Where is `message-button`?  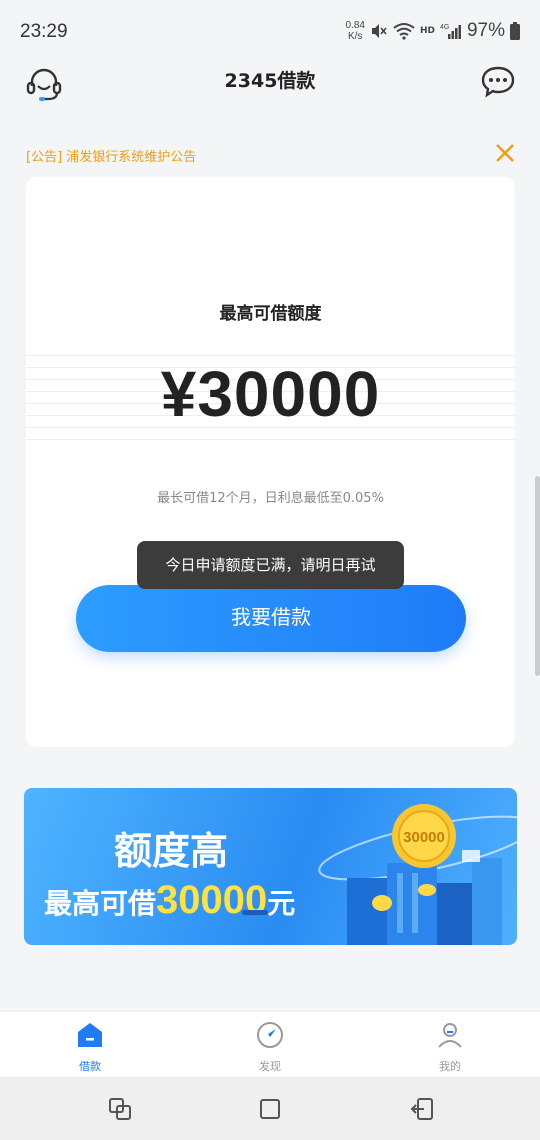 message-button is located at coordinates (498, 82).